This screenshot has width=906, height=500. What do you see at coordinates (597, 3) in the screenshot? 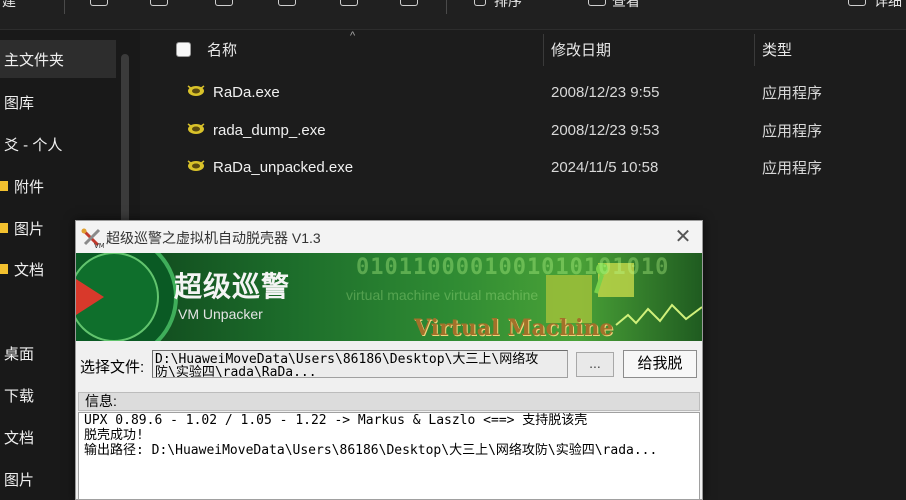
I see `view-icon` at bounding box center [597, 3].